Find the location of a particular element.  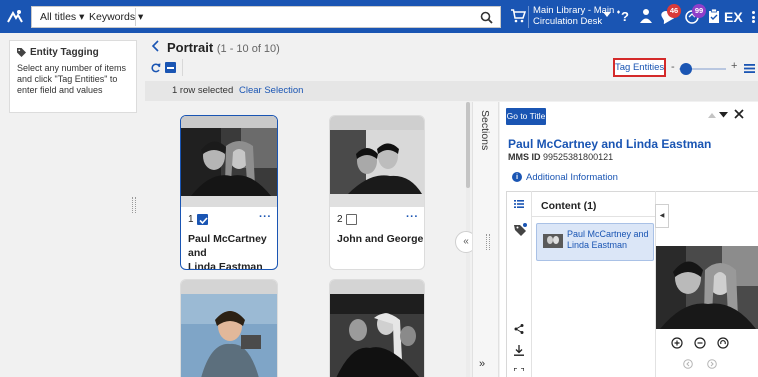

zoom-in-icon is located at coordinates (677, 343).